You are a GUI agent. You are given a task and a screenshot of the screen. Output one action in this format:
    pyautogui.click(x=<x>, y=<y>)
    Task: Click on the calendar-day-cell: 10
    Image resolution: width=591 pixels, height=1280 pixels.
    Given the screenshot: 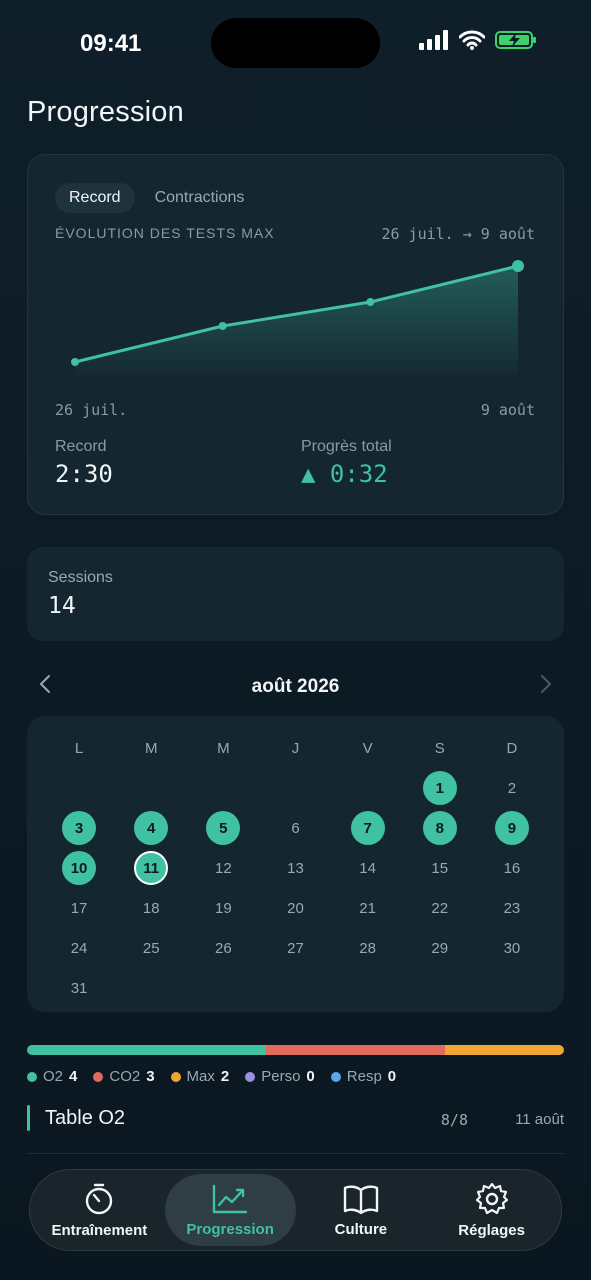 What is the action you would take?
    pyautogui.click(x=79, y=868)
    